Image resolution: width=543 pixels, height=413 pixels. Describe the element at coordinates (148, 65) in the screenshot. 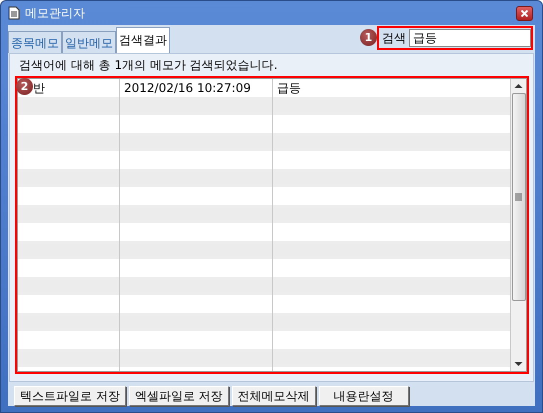

I see `result-message: 검색어에 대해 총 1개의 메모가 검색되었습니다.` at that location.